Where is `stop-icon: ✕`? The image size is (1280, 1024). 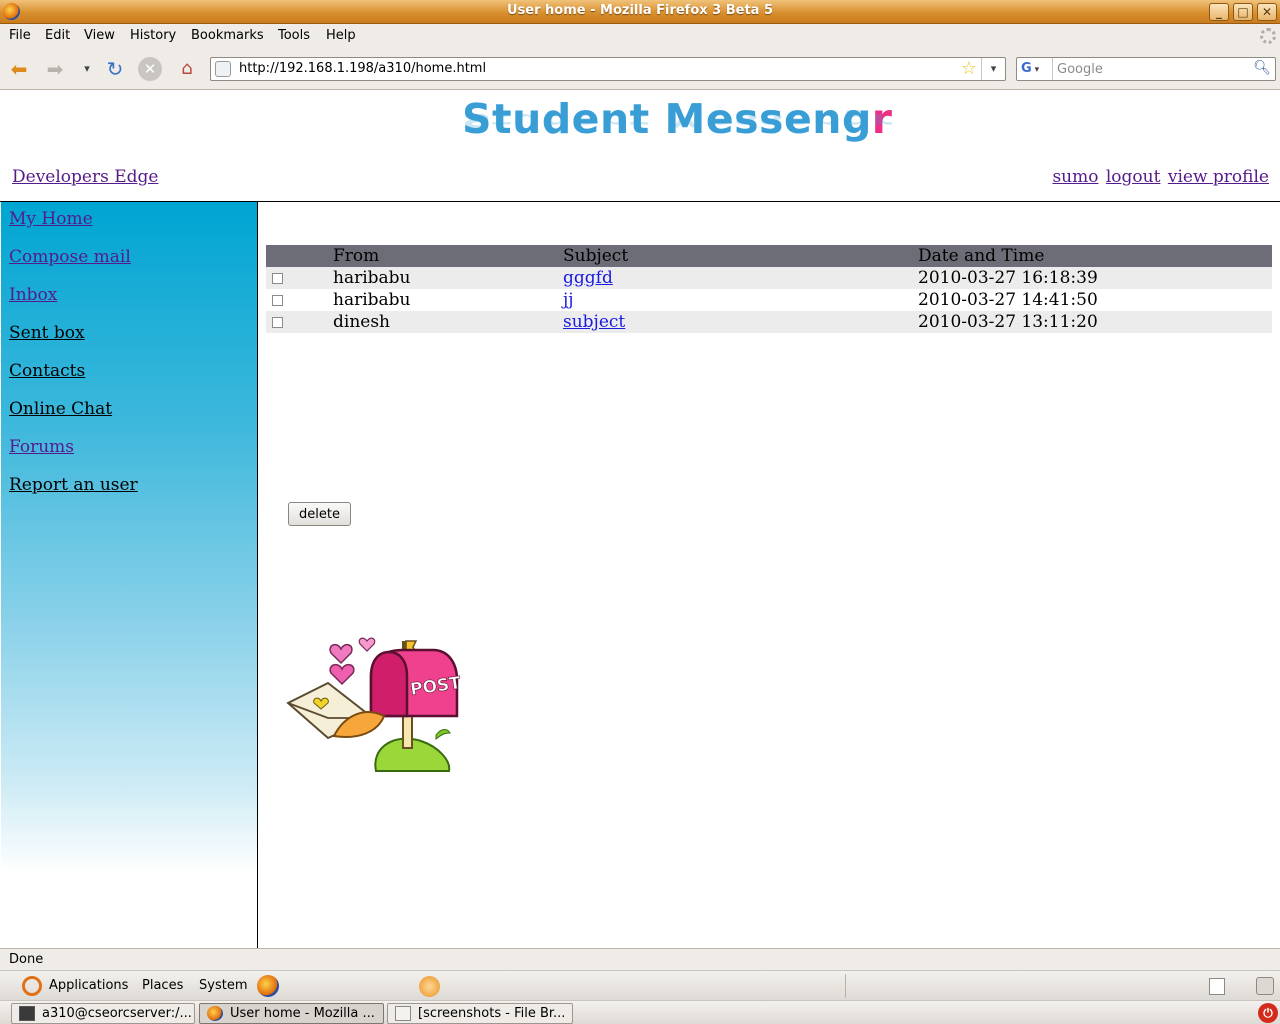 stop-icon: ✕ is located at coordinates (150, 69).